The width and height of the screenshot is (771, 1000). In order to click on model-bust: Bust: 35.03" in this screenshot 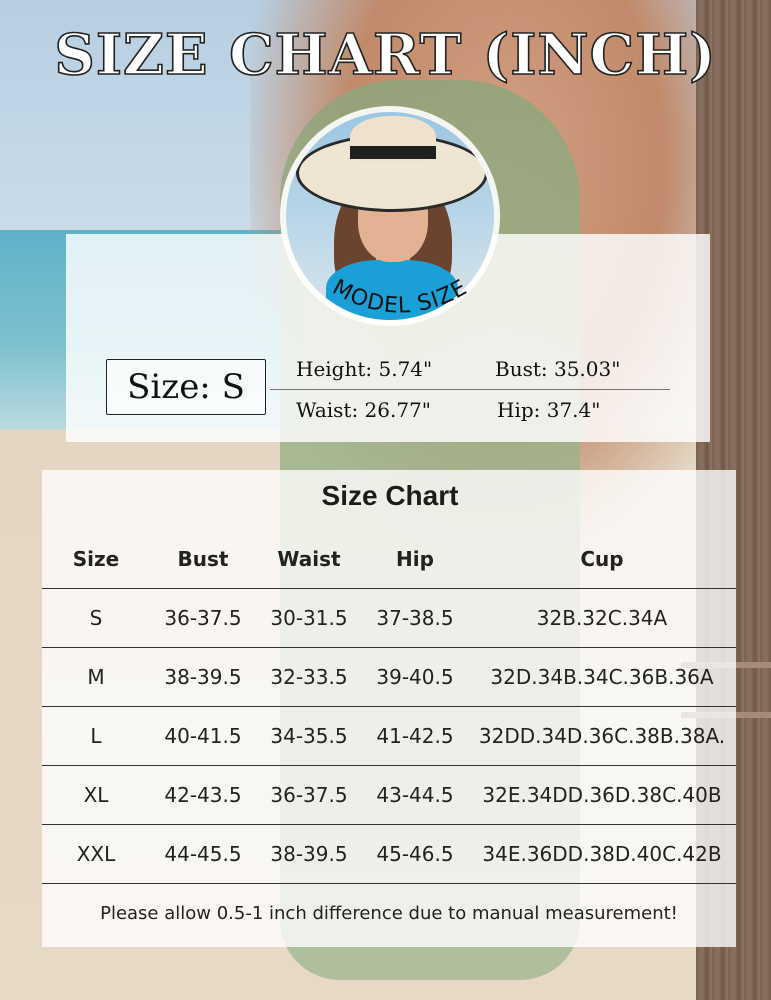, I will do `click(558, 369)`.